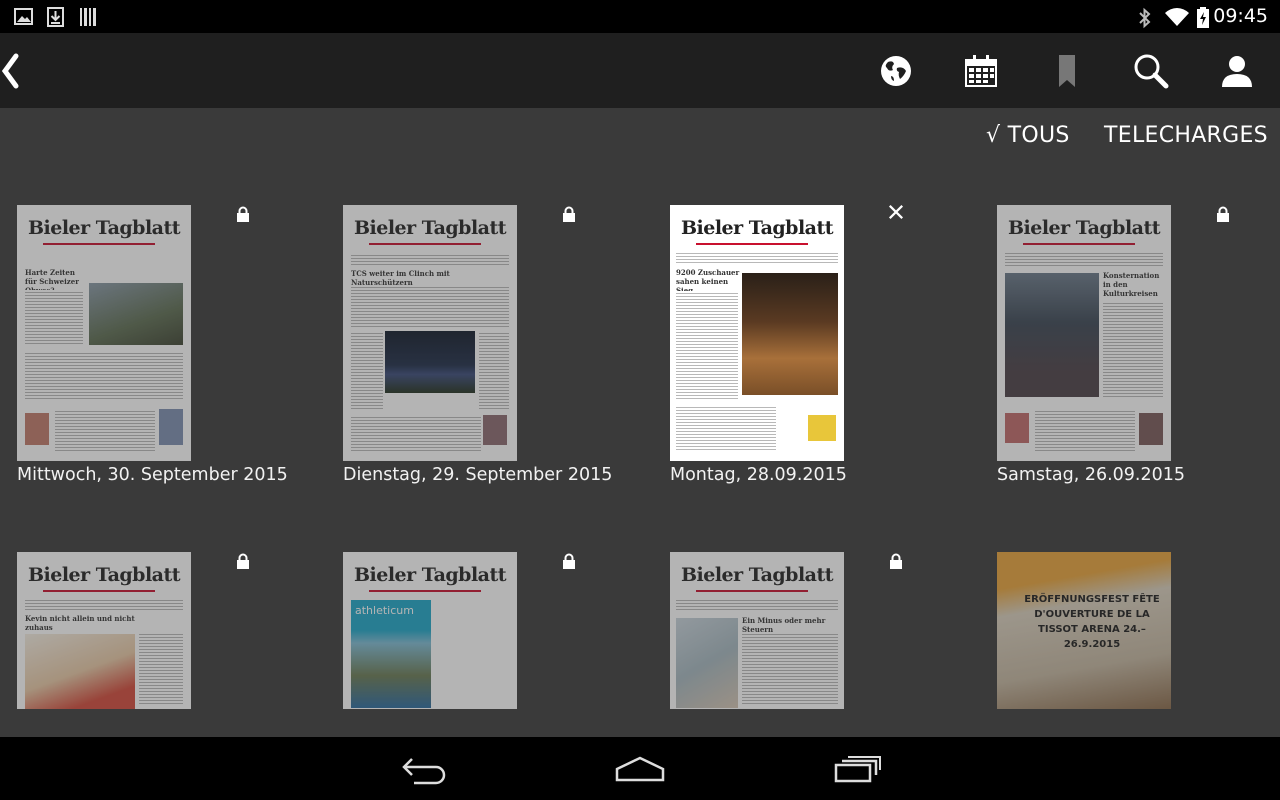 Image resolution: width=1280 pixels, height=800 pixels. I want to click on user-icon, so click(1237, 71).